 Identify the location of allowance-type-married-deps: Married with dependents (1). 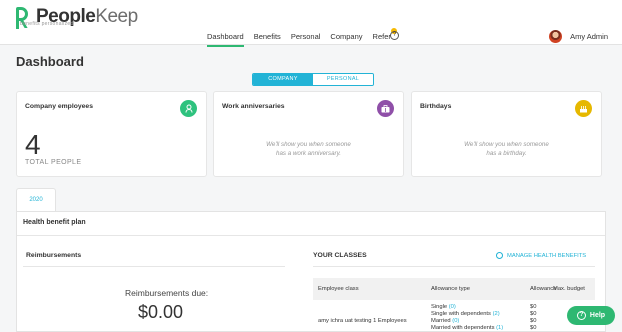
(467, 328).